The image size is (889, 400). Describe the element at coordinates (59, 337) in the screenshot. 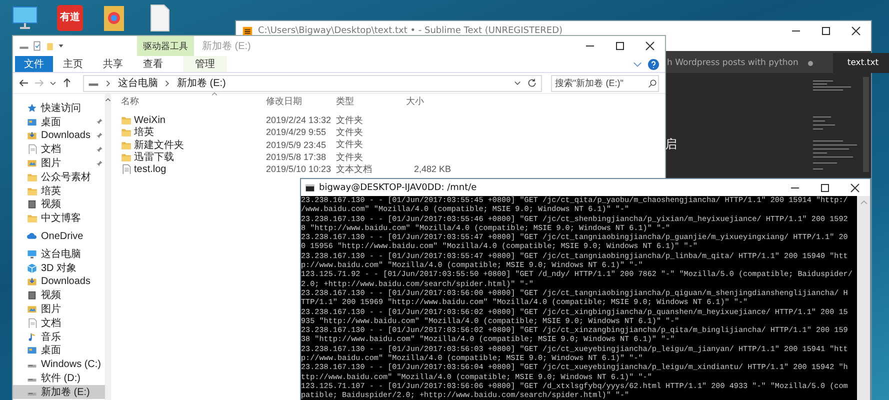

I see `nav-item: 音乐` at that location.